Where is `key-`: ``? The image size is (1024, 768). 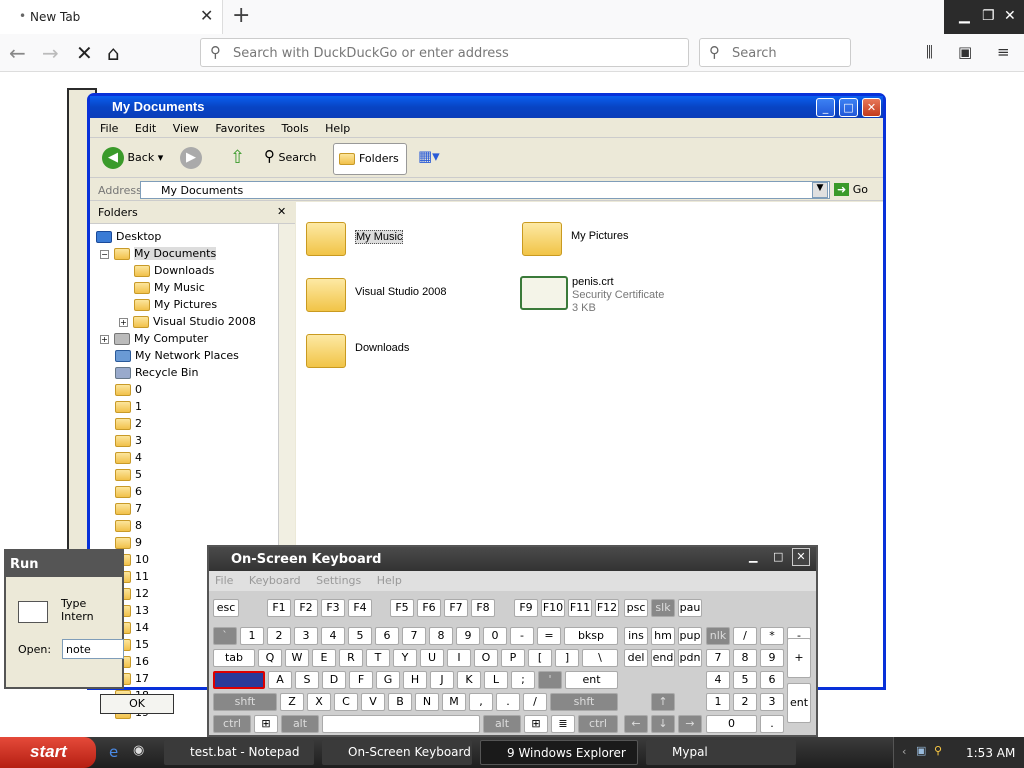
key-`: ` is located at coordinates (225, 636).